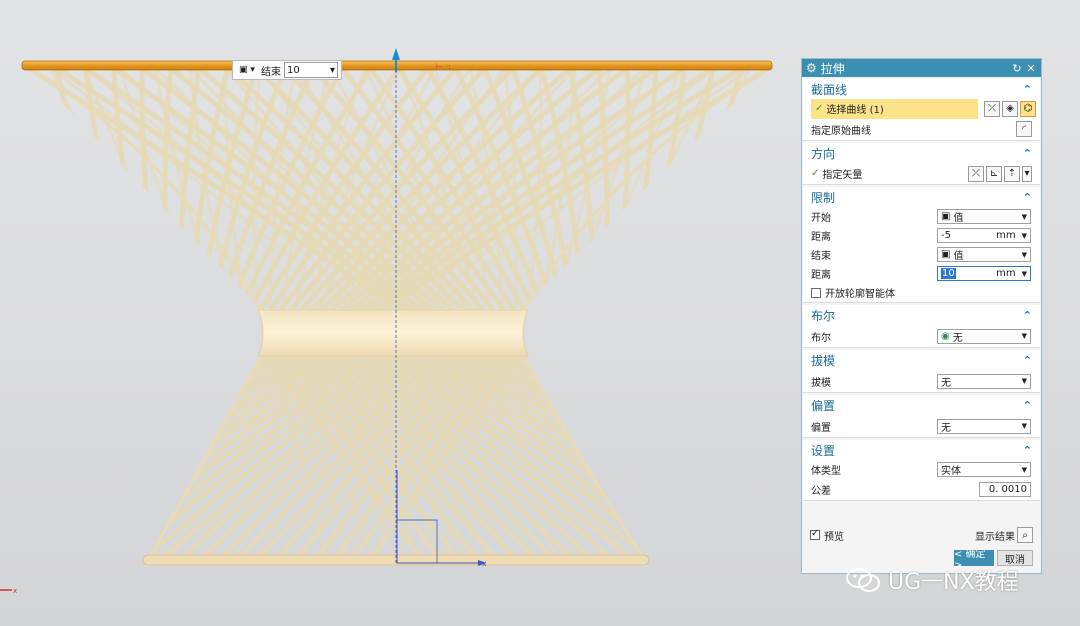  What do you see at coordinates (829, 89) in the screenshot?
I see `section-curve-title: 截面线` at bounding box center [829, 89].